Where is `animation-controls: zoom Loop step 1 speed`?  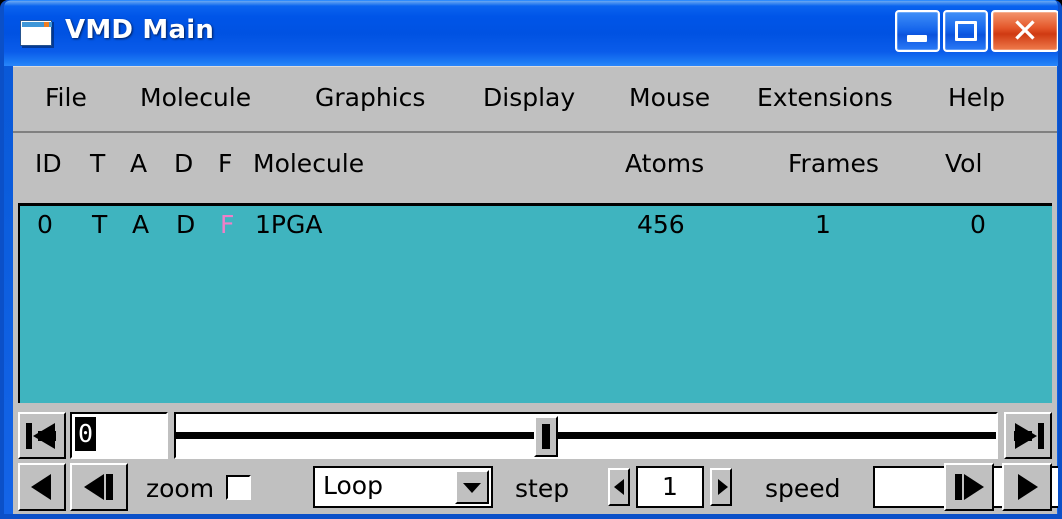
animation-controls: zoom Loop step 1 speed is located at coordinates (538, 487).